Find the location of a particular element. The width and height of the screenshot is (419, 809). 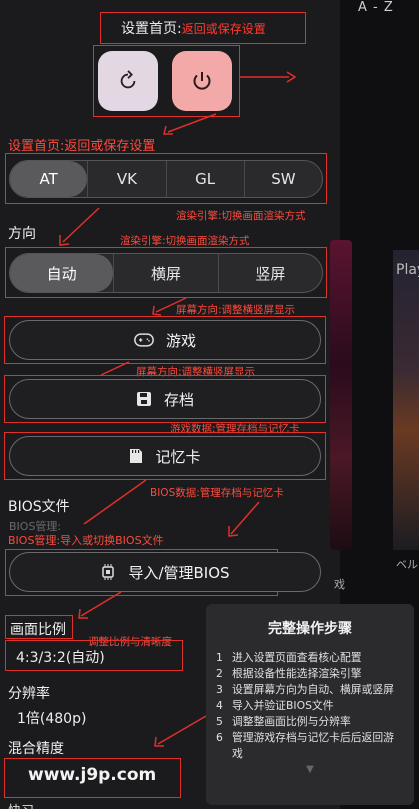

step-number: 3 is located at coordinates (219, 689).